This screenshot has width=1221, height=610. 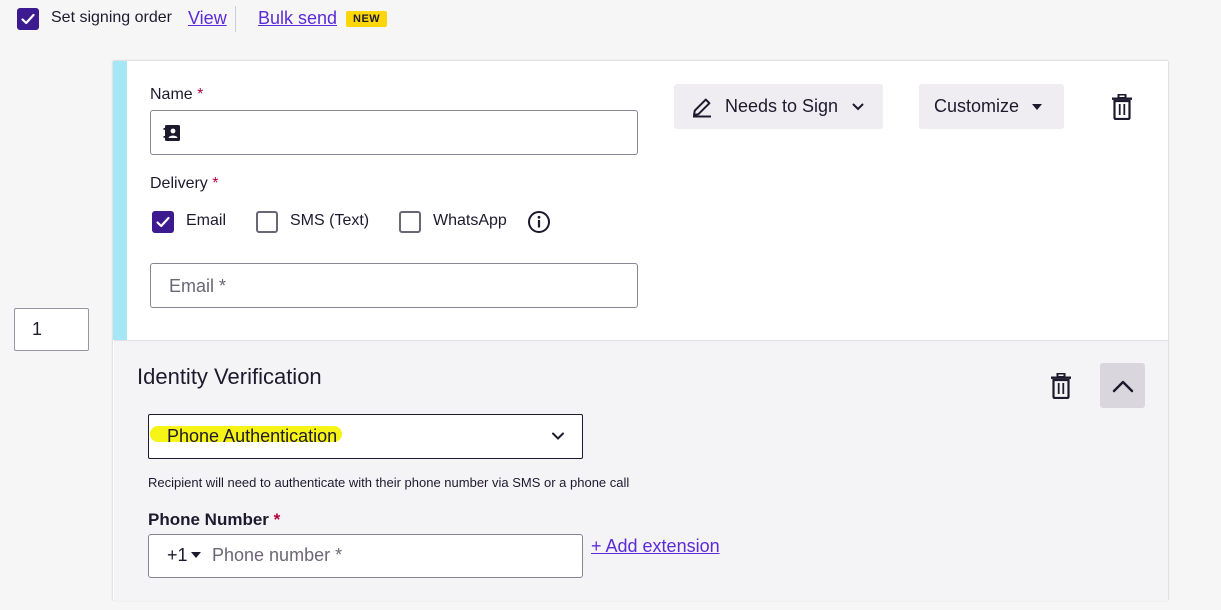 What do you see at coordinates (206, 221) in the screenshot?
I see `email-option-label: Email` at bounding box center [206, 221].